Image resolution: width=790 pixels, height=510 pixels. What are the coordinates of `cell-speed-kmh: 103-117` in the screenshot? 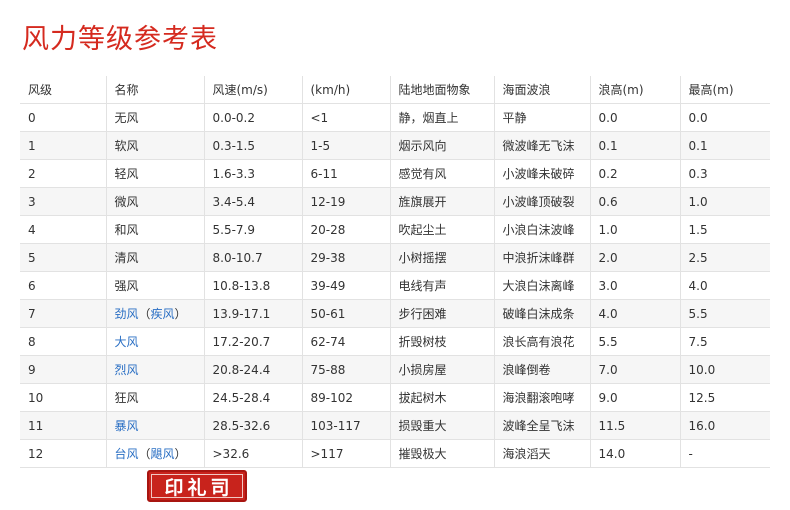 It's located at (346, 425).